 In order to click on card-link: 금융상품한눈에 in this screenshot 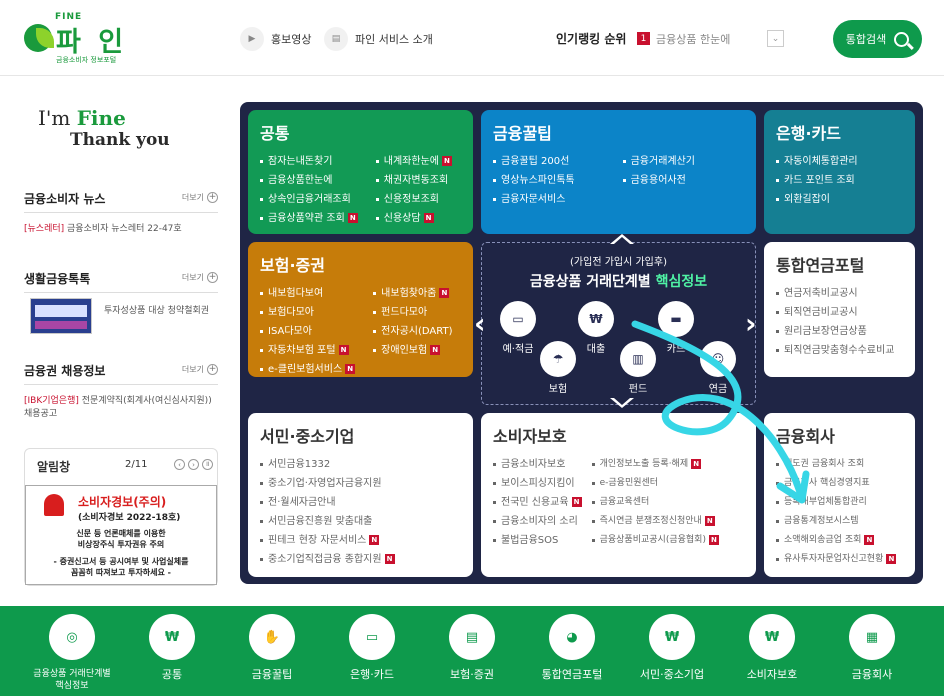, I will do `click(309, 180)`.